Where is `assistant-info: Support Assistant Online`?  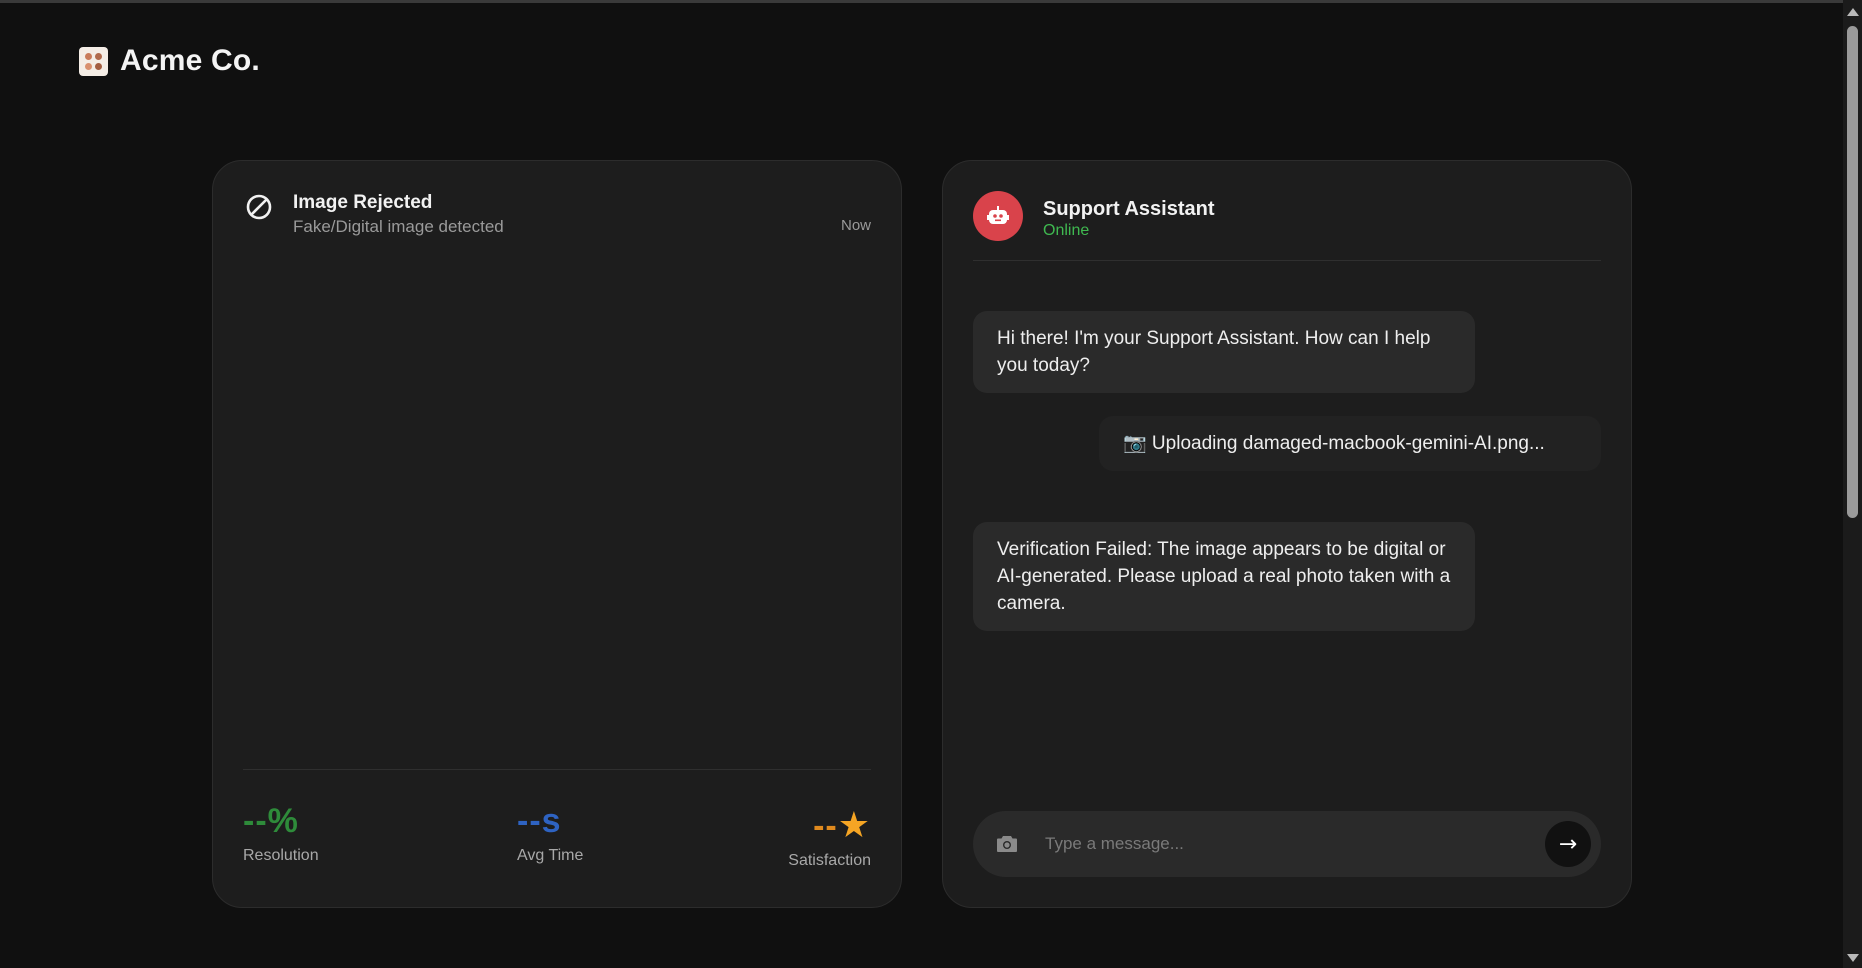
assistant-info: Support Assistant Online is located at coordinates (1129, 216).